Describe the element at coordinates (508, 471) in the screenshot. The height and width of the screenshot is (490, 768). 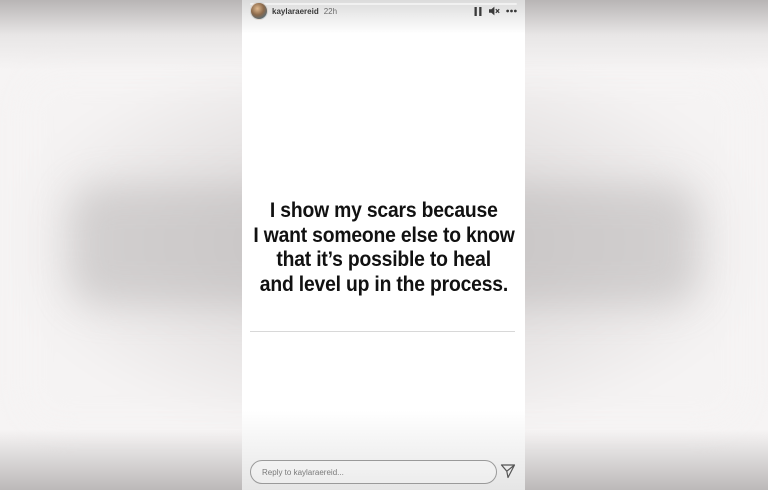
I see `send-icon` at that location.